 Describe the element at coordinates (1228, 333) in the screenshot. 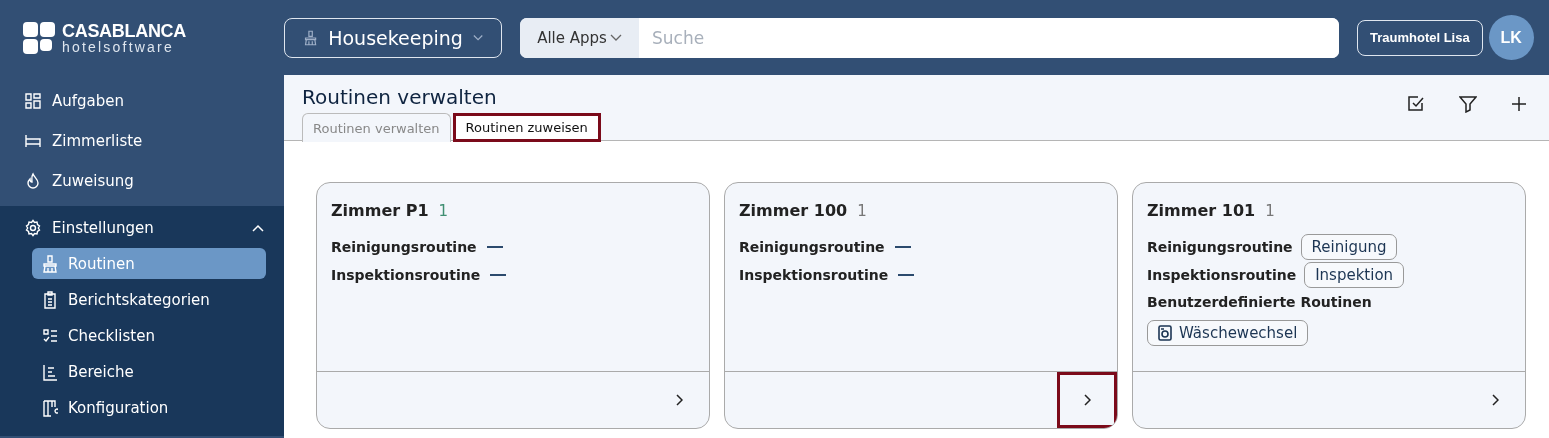

I see `routine-chip: Wäschewechsel` at that location.